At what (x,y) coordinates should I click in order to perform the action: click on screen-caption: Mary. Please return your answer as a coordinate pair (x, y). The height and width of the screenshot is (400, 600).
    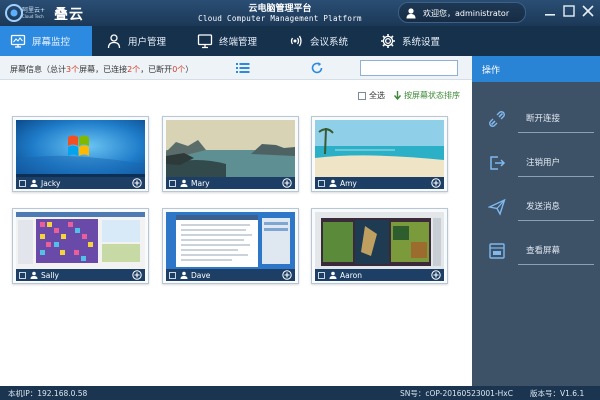
    Looking at the image, I should click on (230, 183).